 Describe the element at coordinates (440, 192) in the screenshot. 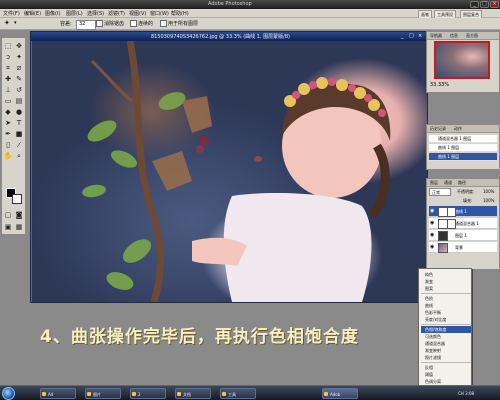

I see `blend-mode-select: 正常` at that location.